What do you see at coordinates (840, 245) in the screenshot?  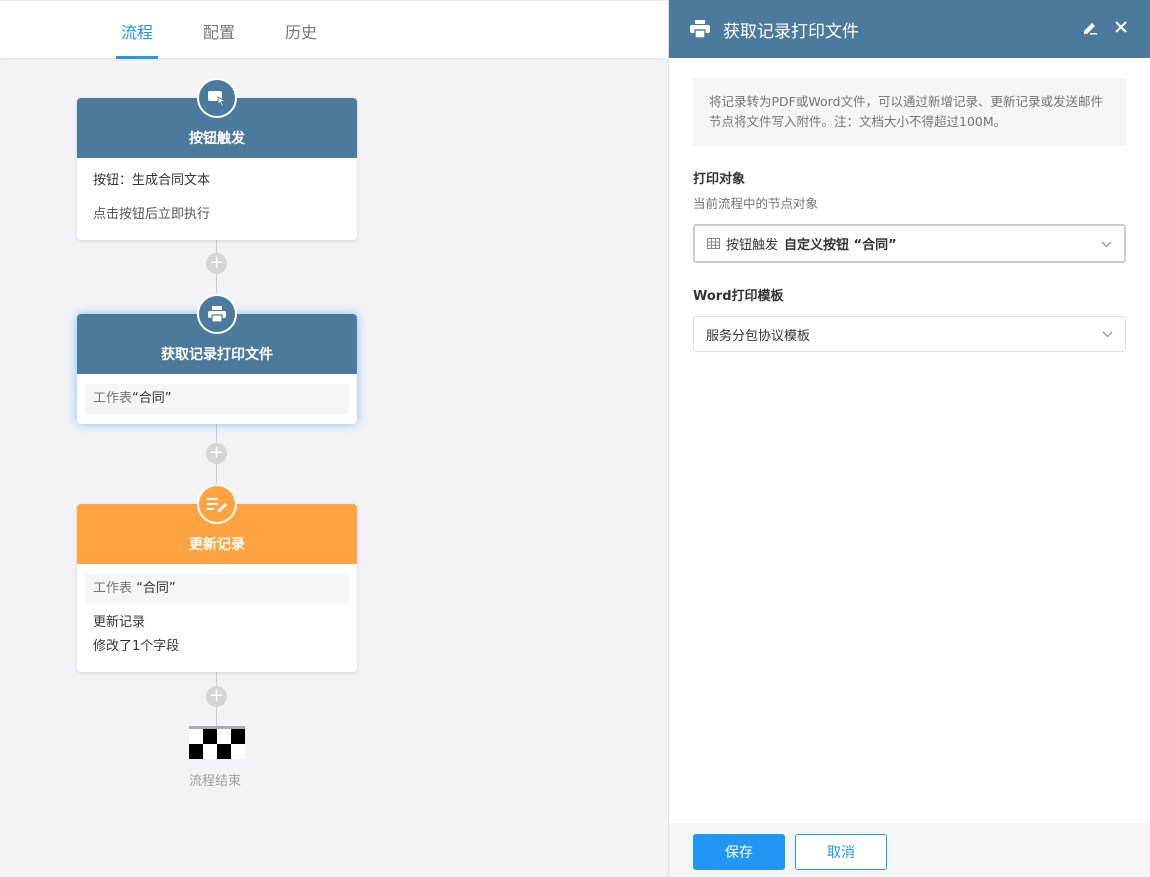 I see `selected-object-name: 自定义按钮 “合同”` at bounding box center [840, 245].